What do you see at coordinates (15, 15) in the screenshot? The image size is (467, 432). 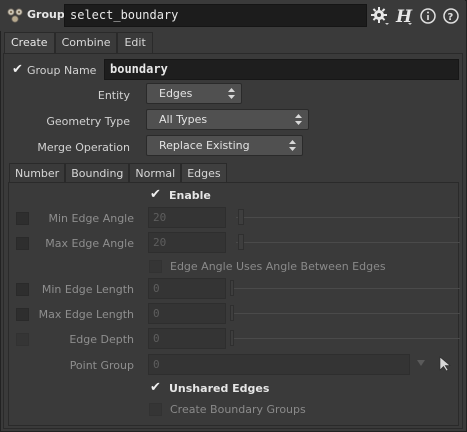 I see `group-node-icon` at bounding box center [15, 15].